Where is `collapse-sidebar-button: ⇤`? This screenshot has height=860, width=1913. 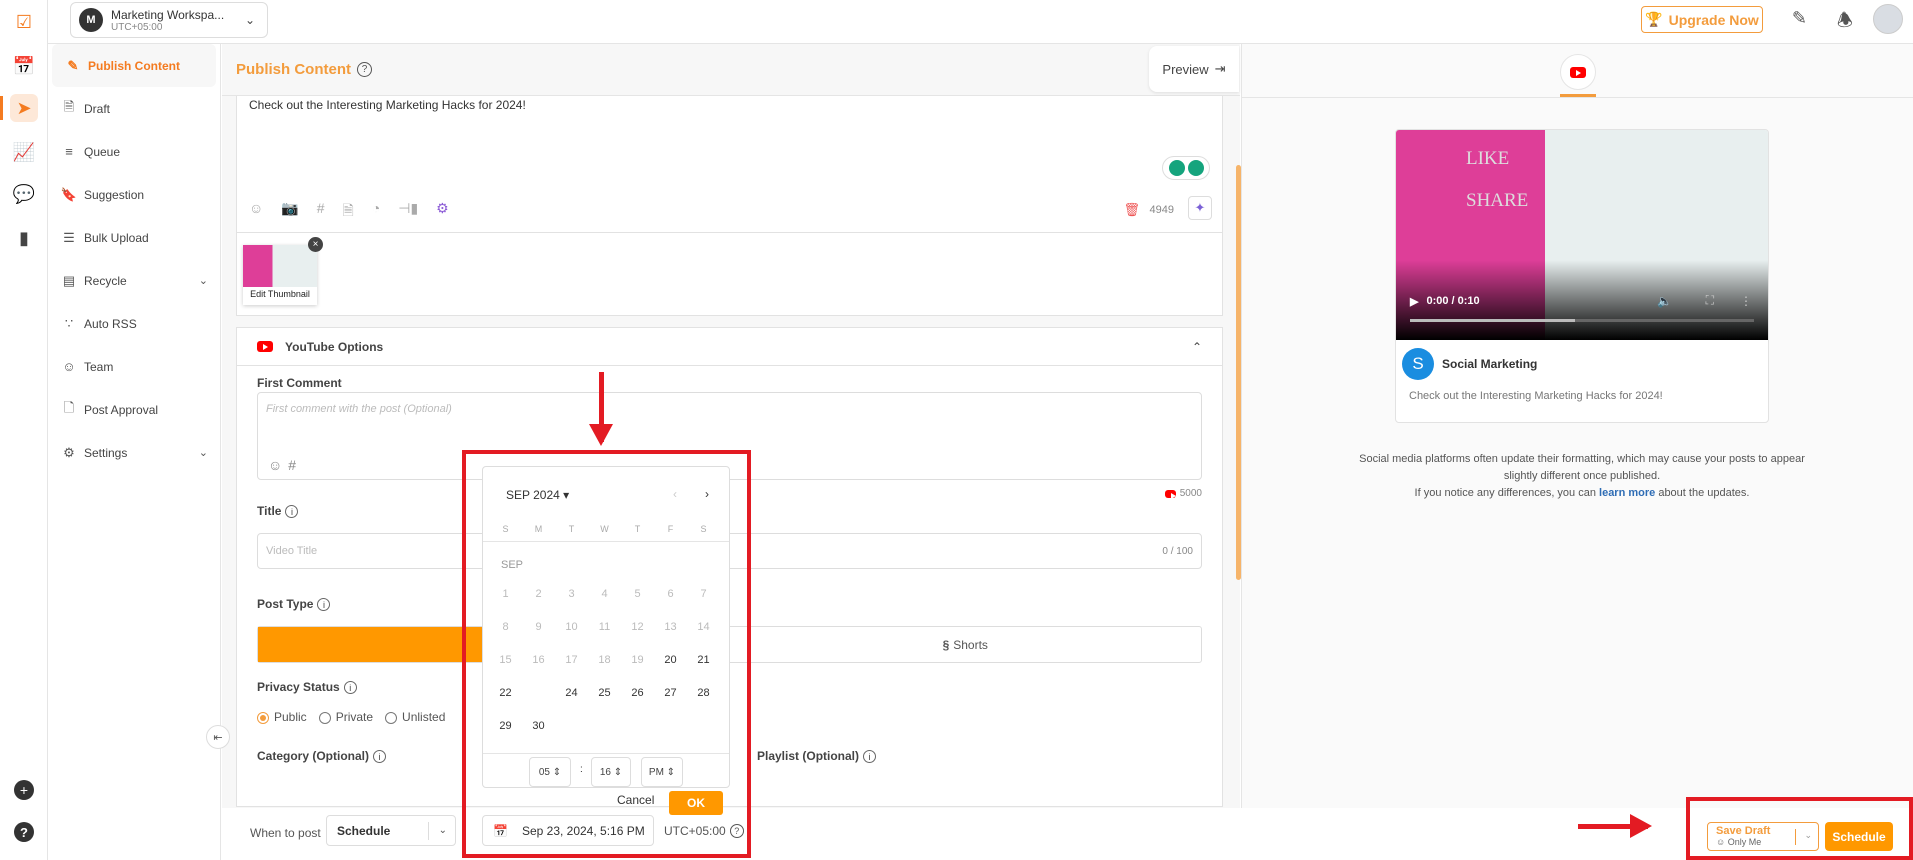 collapse-sidebar-button: ⇤ is located at coordinates (218, 737).